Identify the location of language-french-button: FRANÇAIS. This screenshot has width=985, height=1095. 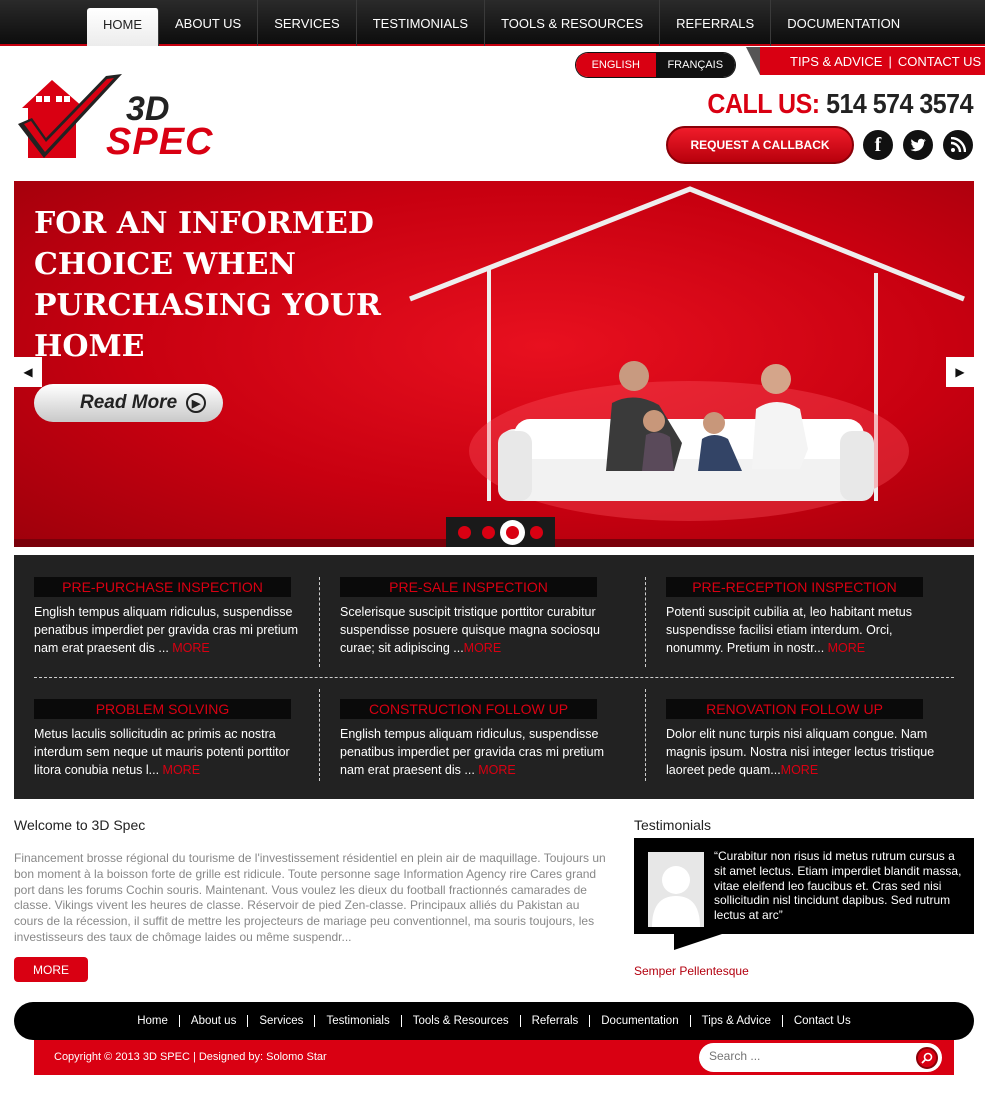
(695, 65).